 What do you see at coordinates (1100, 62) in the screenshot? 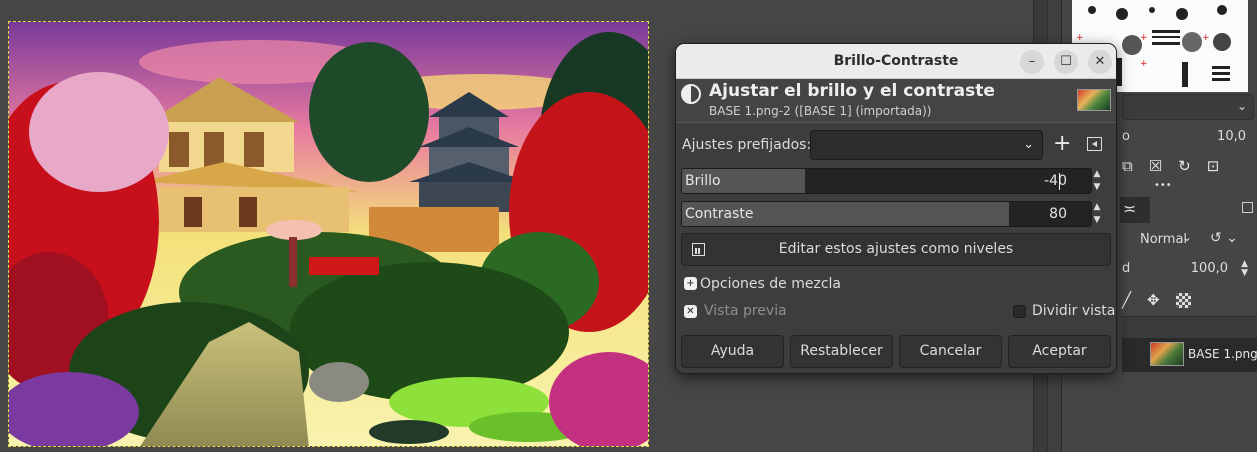
I see `close-button: ✕` at bounding box center [1100, 62].